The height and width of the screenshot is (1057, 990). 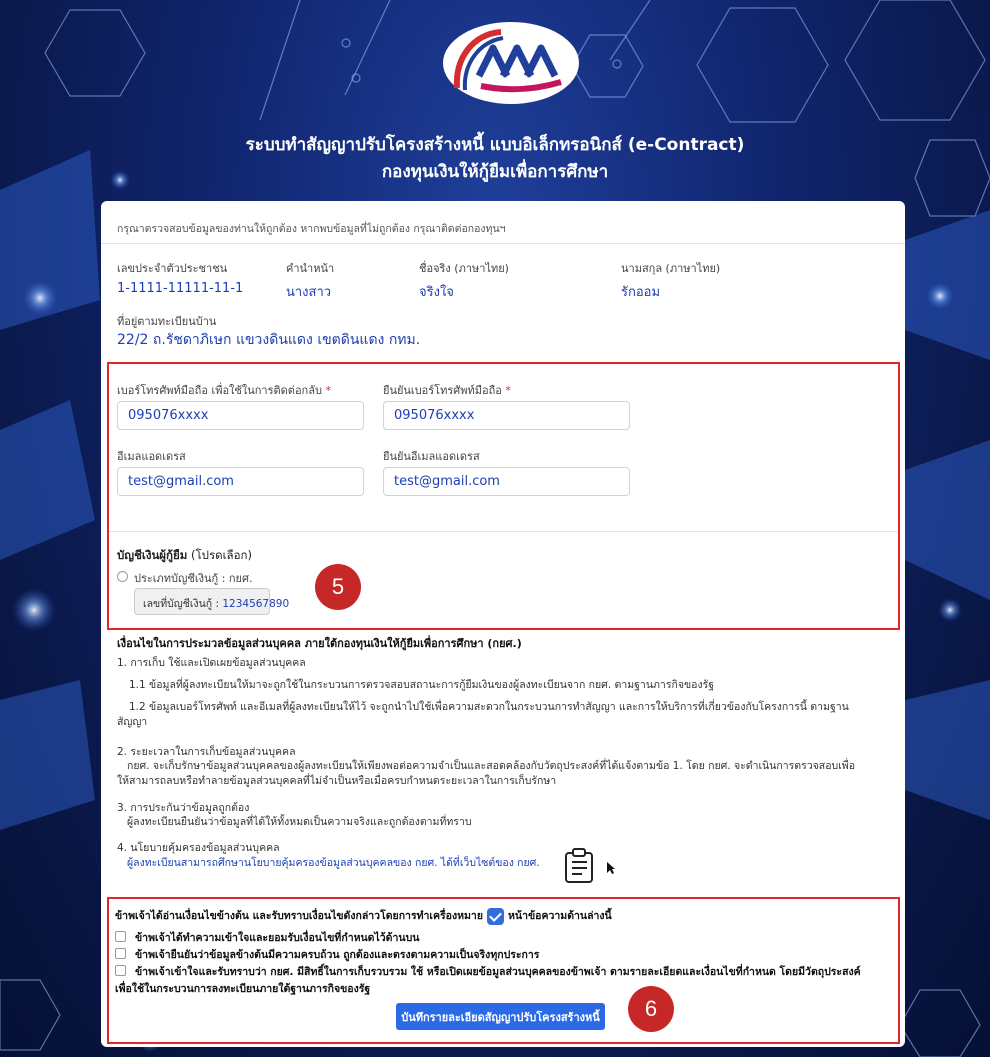 What do you see at coordinates (198, 848) in the screenshot?
I see `policy-s4: 4. นโยบายคุ้มครองข้อมูลส่วนบุคคล` at bounding box center [198, 848].